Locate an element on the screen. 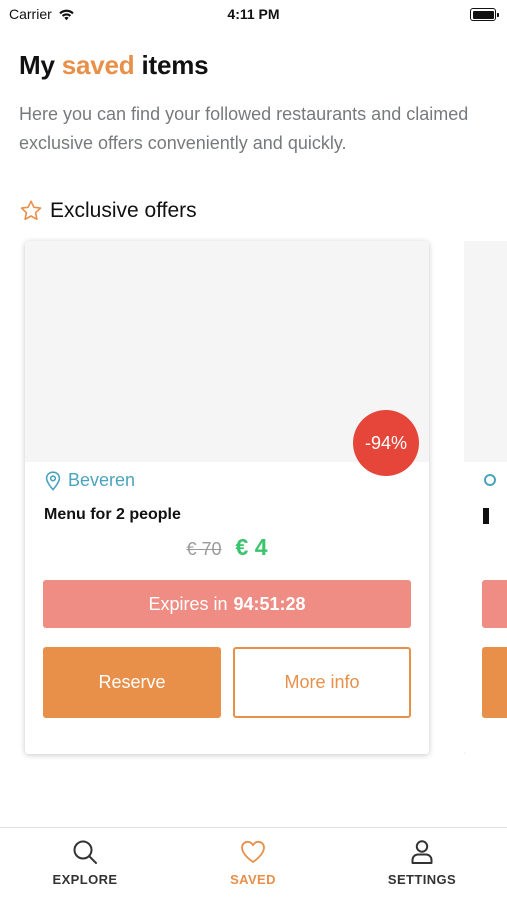 The width and height of the screenshot is (507, 900). title-prefix: My is located at coordinates (37, 65).